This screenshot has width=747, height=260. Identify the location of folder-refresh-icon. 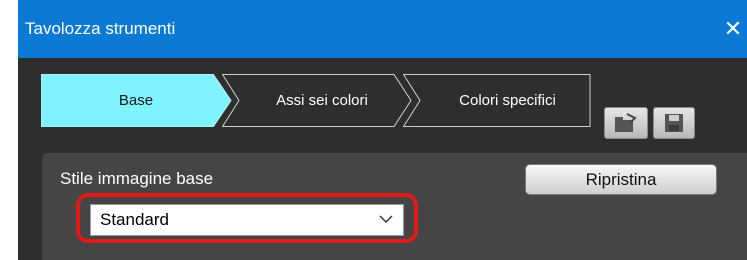
(626, 122).